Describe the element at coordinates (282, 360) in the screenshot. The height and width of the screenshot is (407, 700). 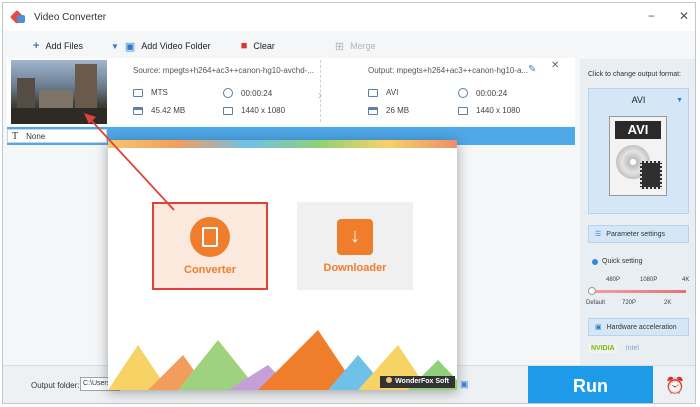
I see `triangle-decor` at that location.